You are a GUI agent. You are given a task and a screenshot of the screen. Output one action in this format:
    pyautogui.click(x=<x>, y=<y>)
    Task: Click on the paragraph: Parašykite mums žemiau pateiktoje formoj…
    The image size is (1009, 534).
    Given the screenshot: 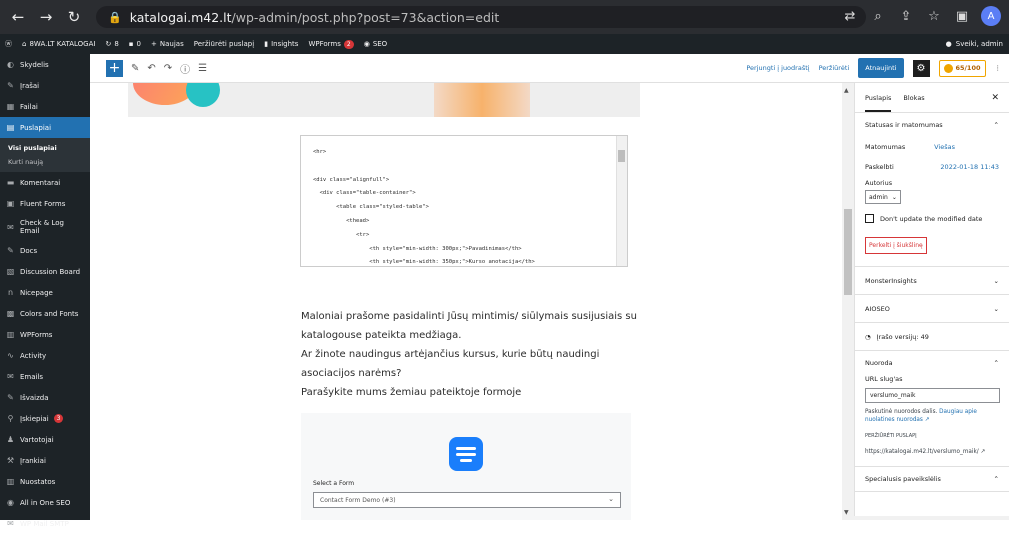 What is the action you would take?
    pyautogui.click(x=471, y=392)
    